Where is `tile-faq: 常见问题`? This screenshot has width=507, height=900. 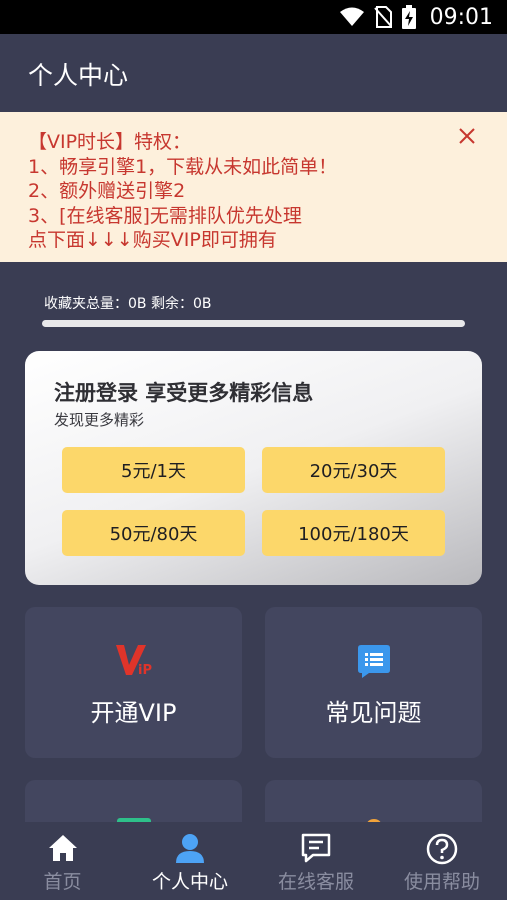 tile-faq: 常见问题 is located at coordinates (373, 682).